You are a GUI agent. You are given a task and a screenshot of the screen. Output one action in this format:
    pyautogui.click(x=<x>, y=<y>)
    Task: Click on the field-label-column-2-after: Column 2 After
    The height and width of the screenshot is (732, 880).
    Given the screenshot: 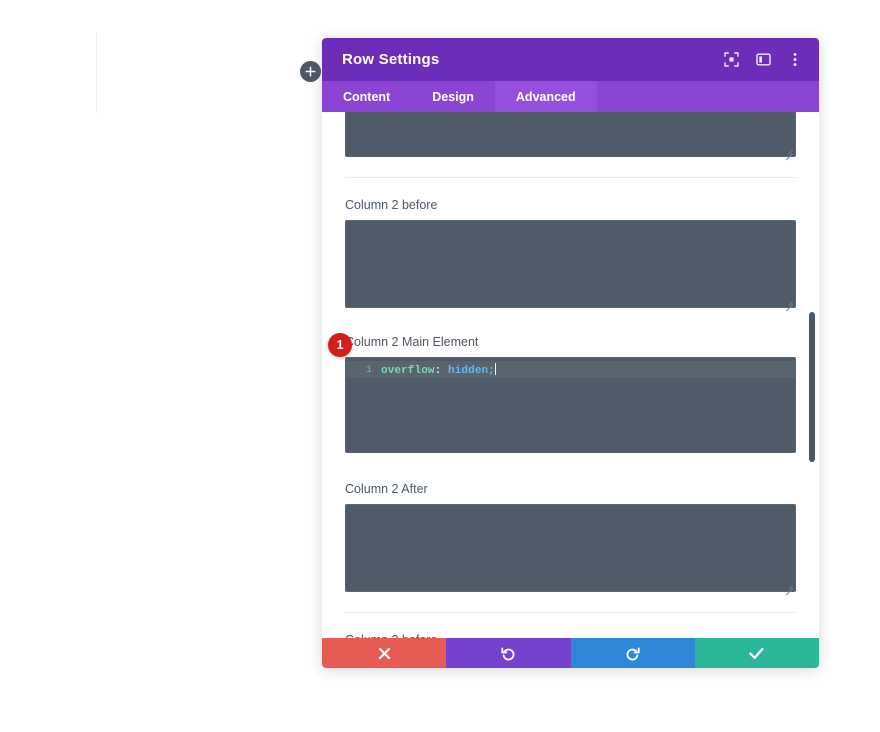 What is the action you would take?
    pyautogui.click(x=386, y=489)
    